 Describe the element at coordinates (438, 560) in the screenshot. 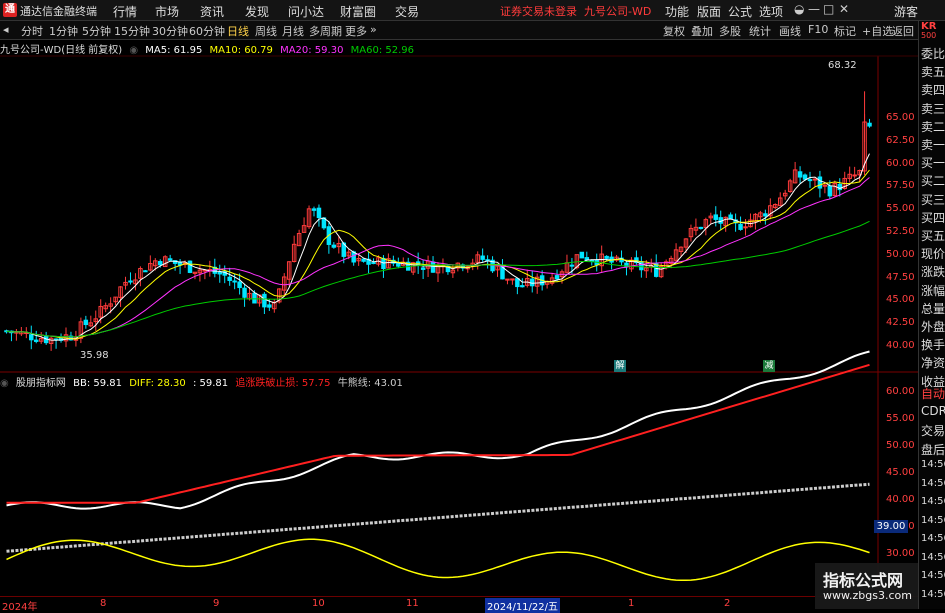

I see `diff-line` at that location.